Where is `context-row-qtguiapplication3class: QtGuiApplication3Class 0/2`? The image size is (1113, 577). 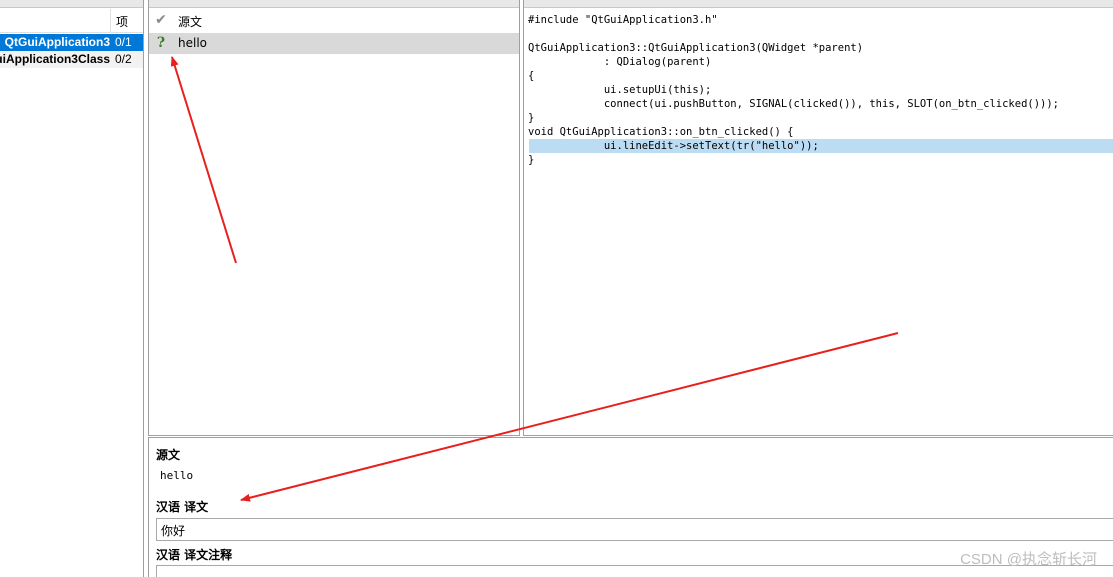
context-row-qtguiapplication3class: QtGuiApplication3Class 0/2 is located at coordinates (71, 59).